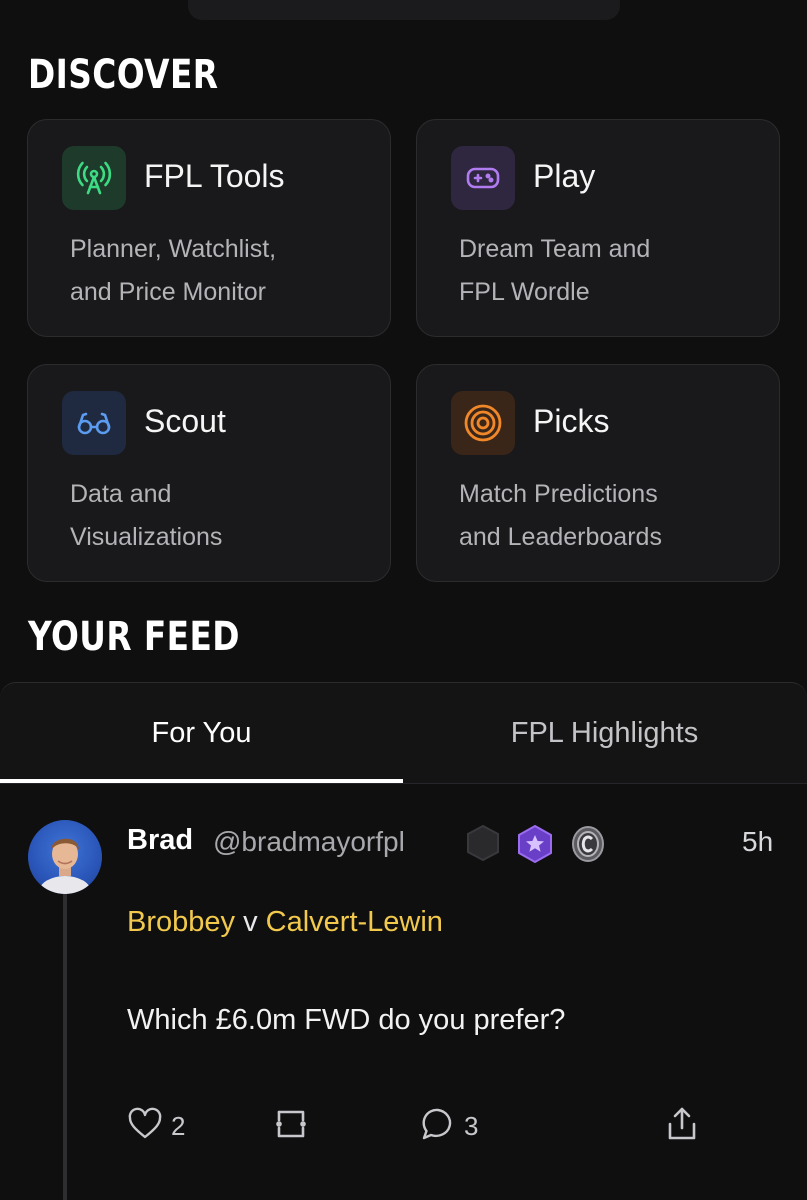  I want to click on share-icon, so click(682, 1126).